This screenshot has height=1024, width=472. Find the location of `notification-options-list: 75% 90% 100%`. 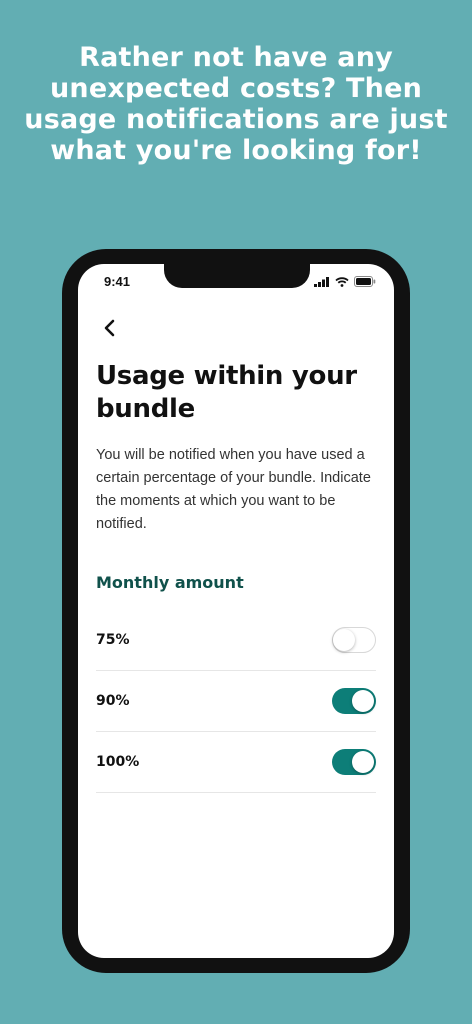

notification-options-list: 75% 90% 100% is located at coordinates (236, 701).